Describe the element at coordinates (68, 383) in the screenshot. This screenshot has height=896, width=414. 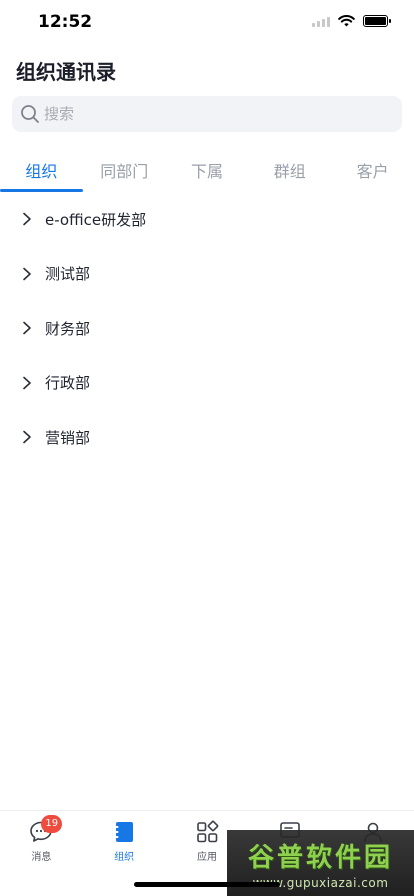
I see `department-label: 行政部` at that location.